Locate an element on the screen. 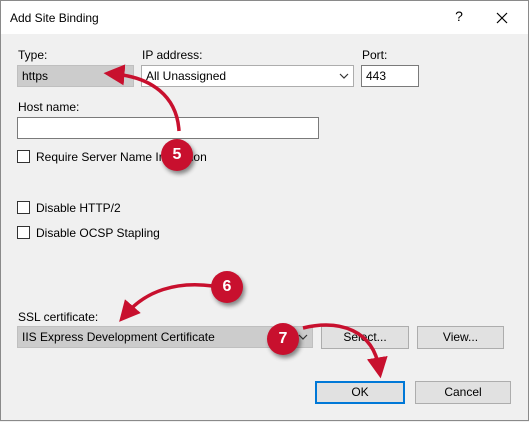 The width and height of the screenshot is (529, 422). host-name-label: Host name: is located at coordinates (49, 107).